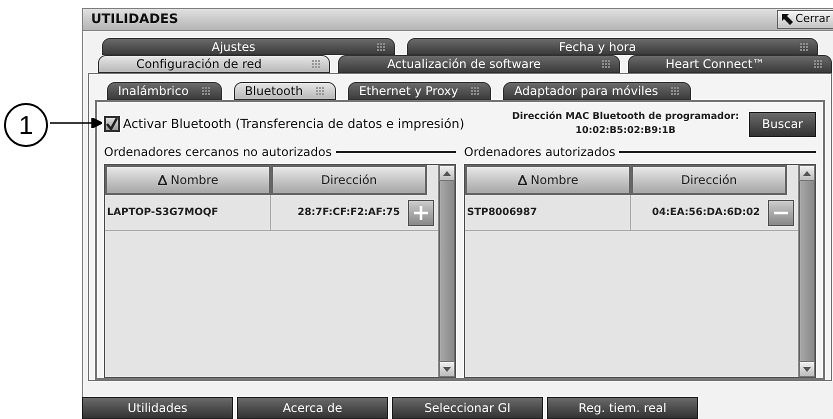 Image resolution: width=833 pixels, height=419 pixels. I want to click on cursor-arrow-icon, so click(788, 19).